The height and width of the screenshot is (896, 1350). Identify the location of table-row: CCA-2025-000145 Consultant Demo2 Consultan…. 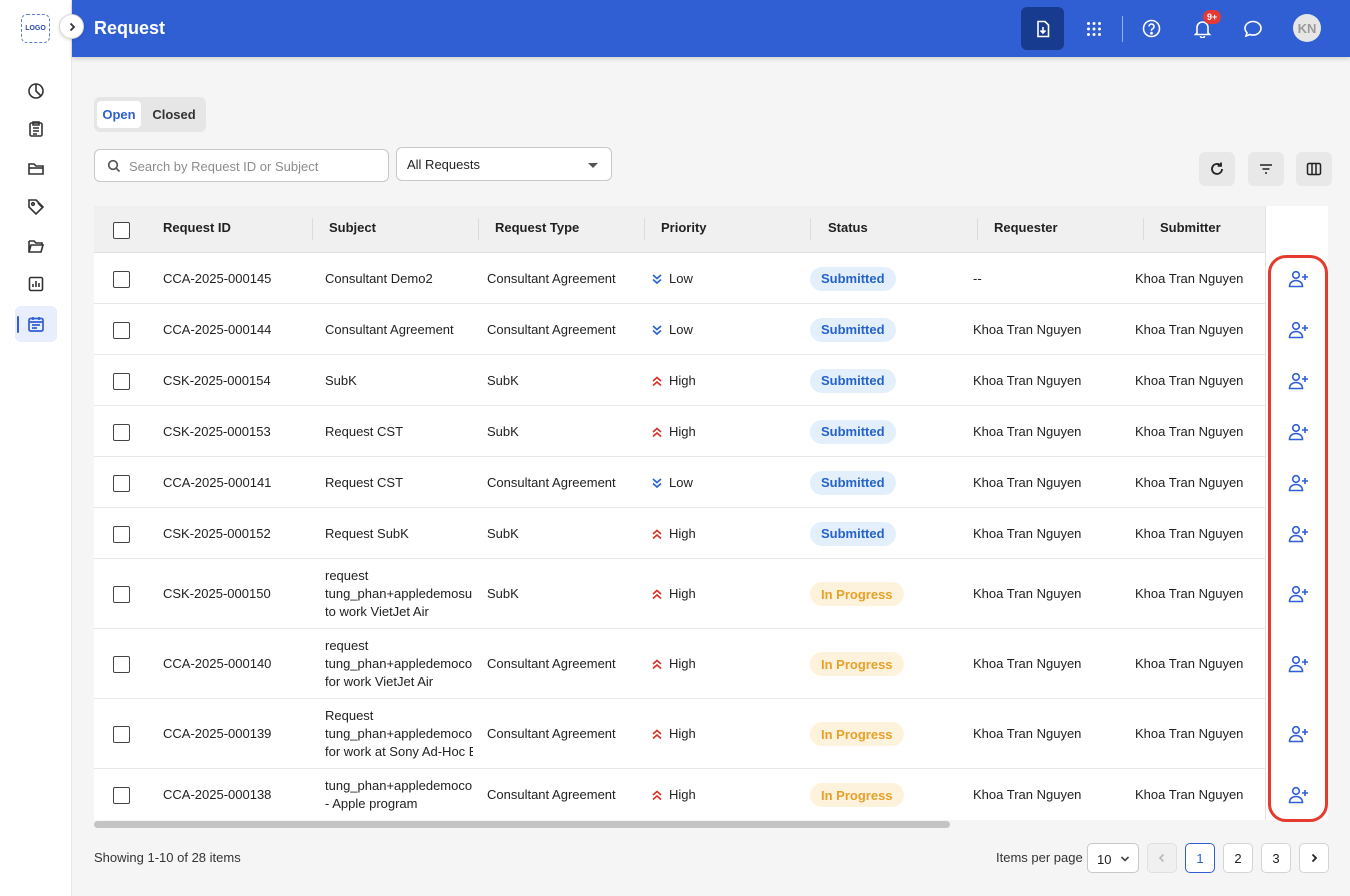
(679, 278).